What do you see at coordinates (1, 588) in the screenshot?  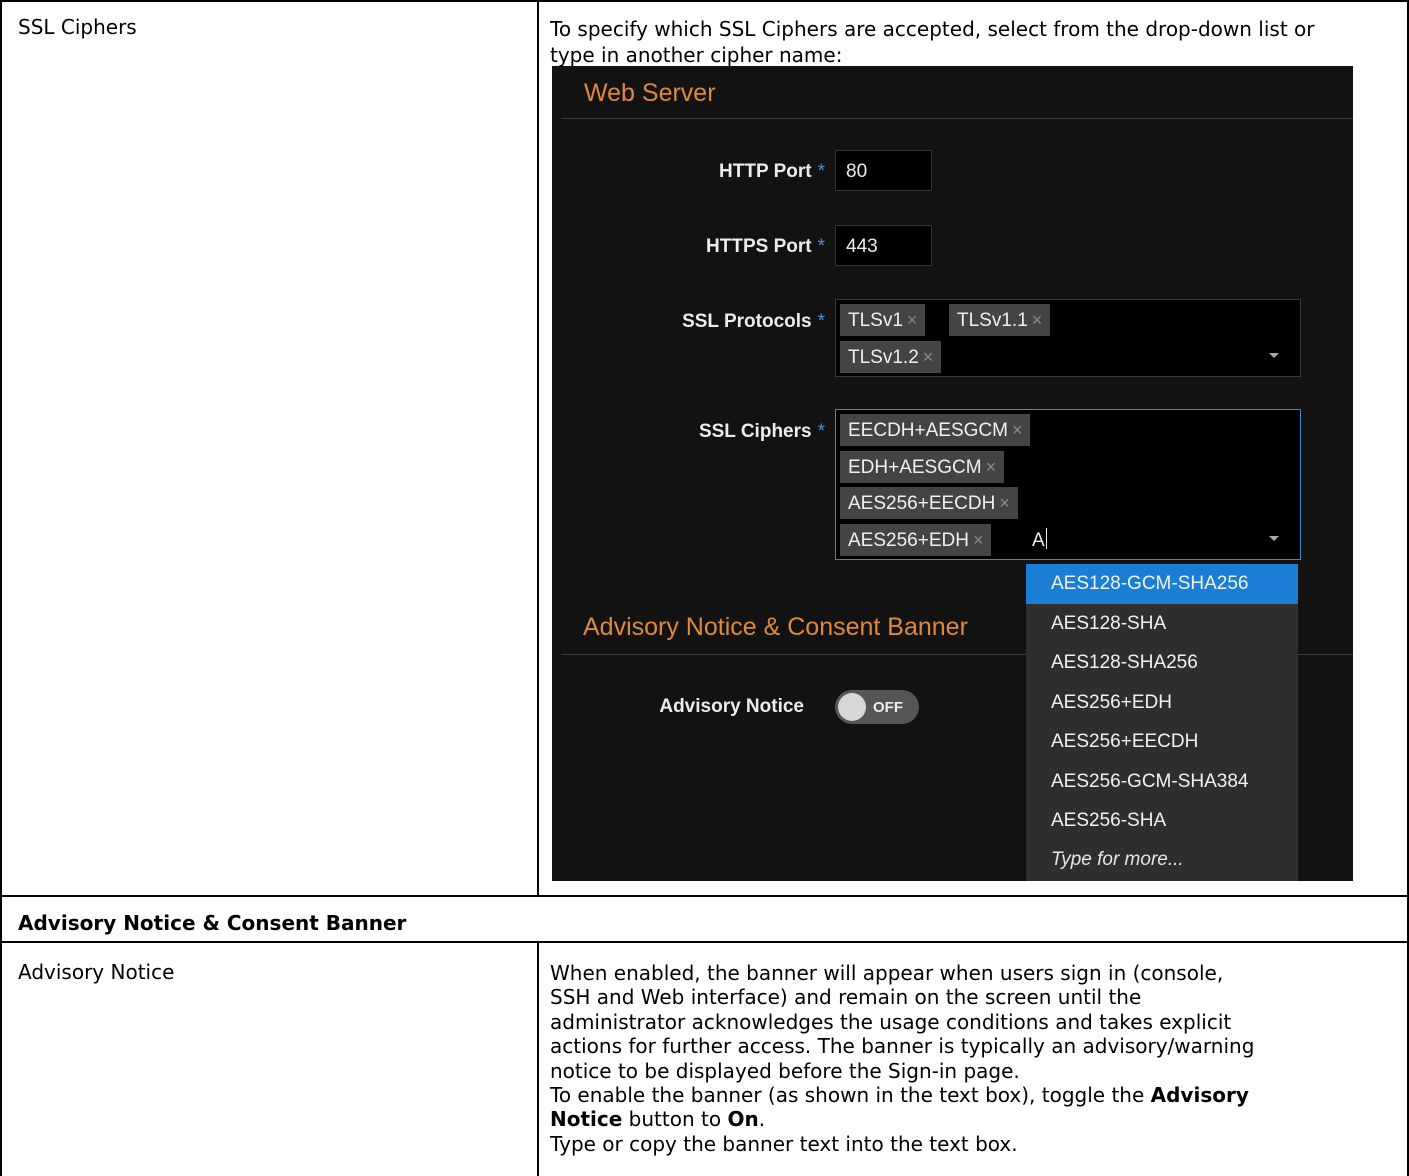 I see `table-border-left` at bounding box center [1, 588].